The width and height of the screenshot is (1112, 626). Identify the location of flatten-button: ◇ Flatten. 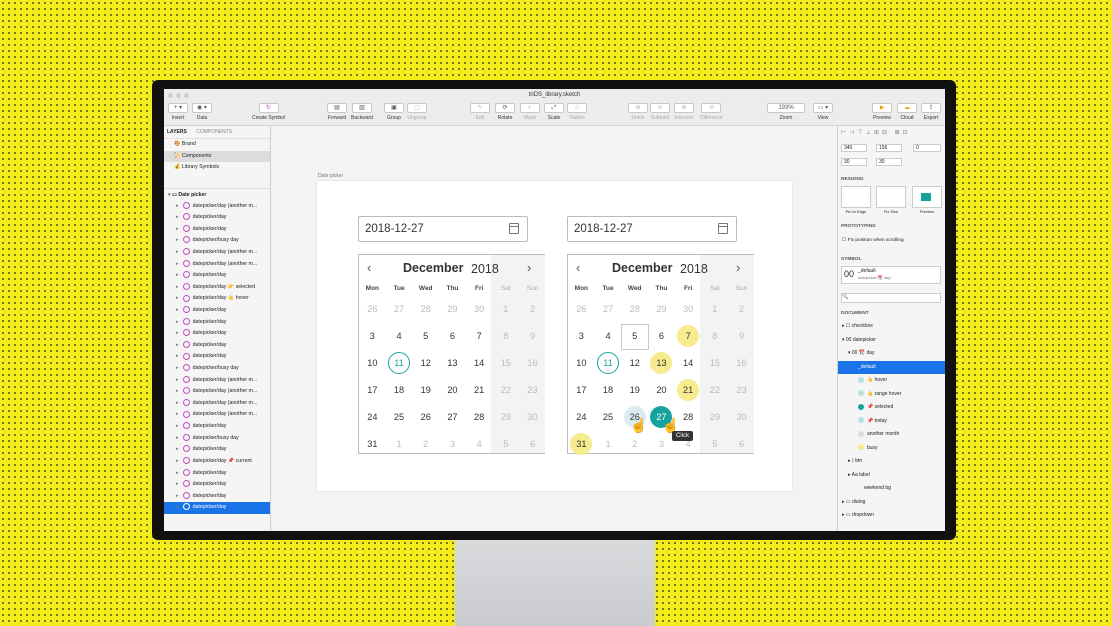
(577, 112).